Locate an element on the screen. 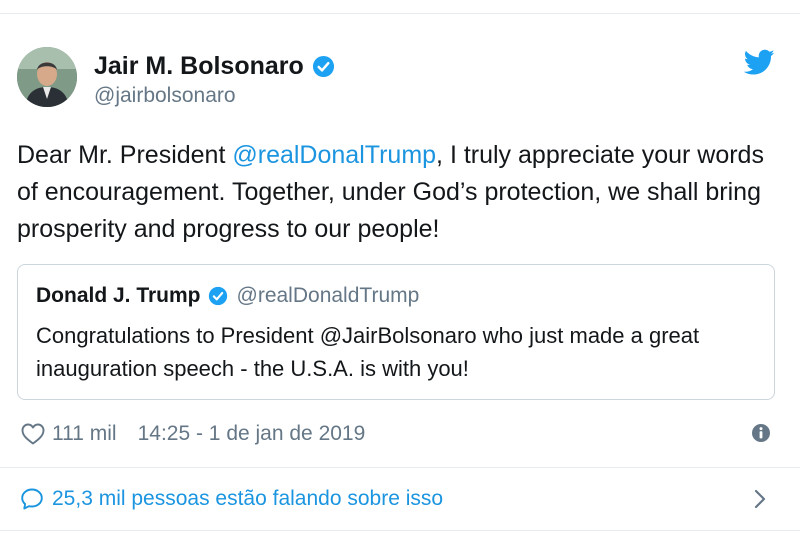 Image resolution: width=800 pixels, height=543 pixels. quoted-author-name: Donald J. Trump is located at coordinates (118, 295).